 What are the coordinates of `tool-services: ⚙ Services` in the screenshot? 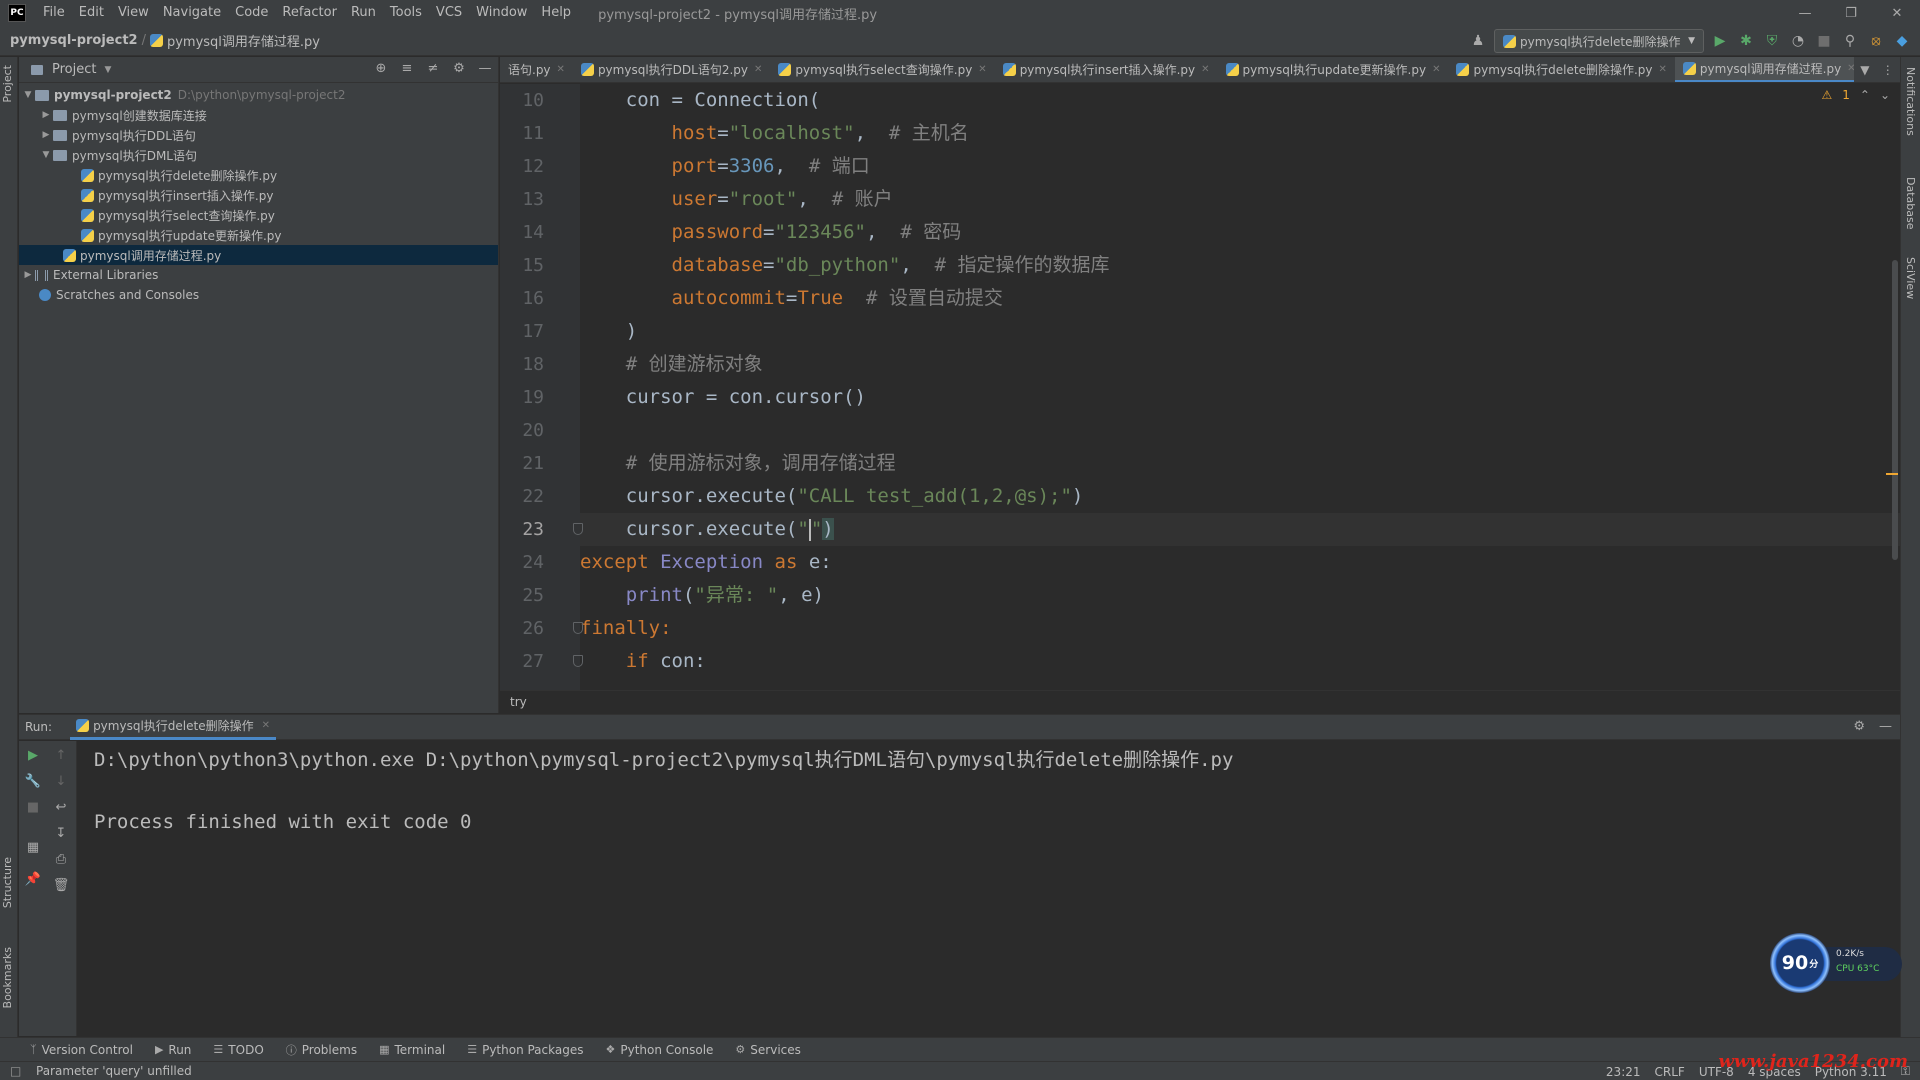 It's located at (767, 1050).